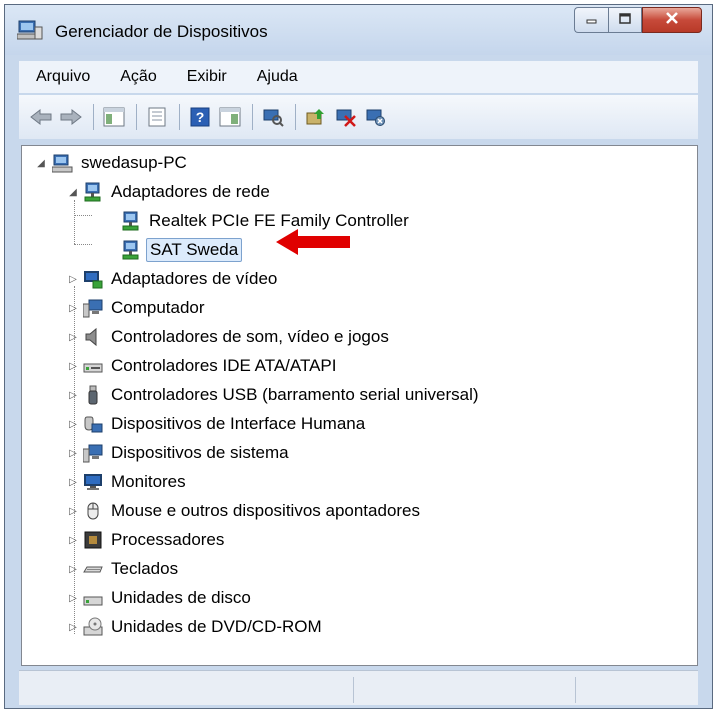 This screenshot has height=713, width=717. Describe the element at coordinates (93, 482) in the screenshot. I see `monitor-icon` at that location.